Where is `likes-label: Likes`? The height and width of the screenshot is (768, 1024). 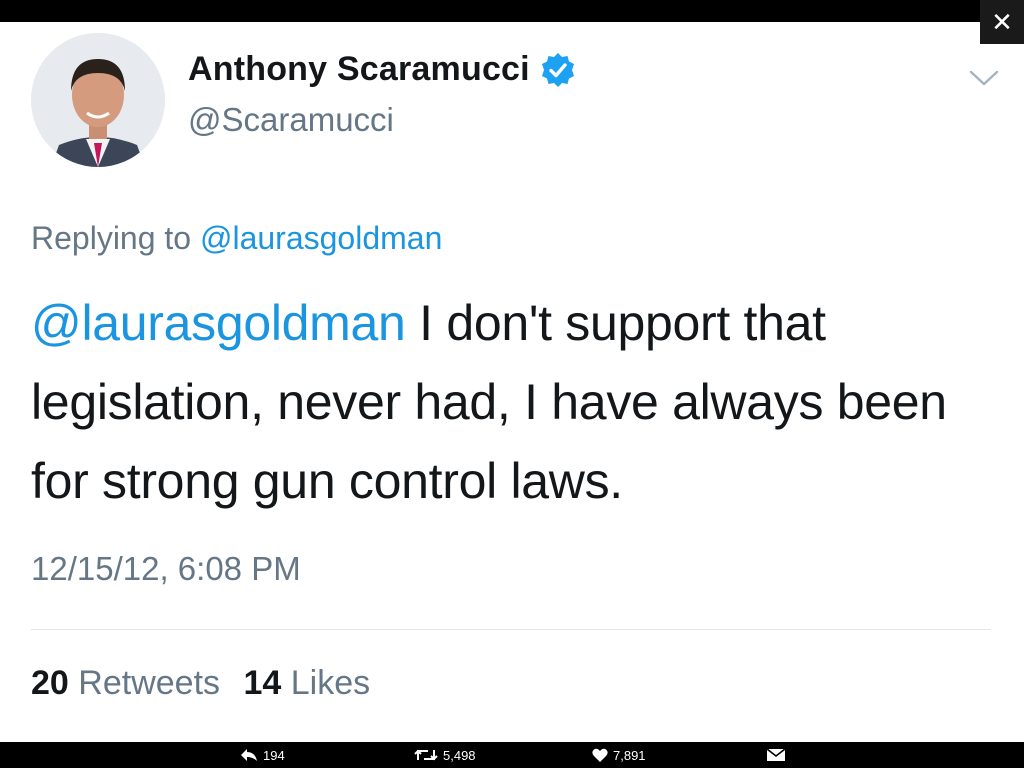 likes-label: Likes is located at coordinates (330, 683).